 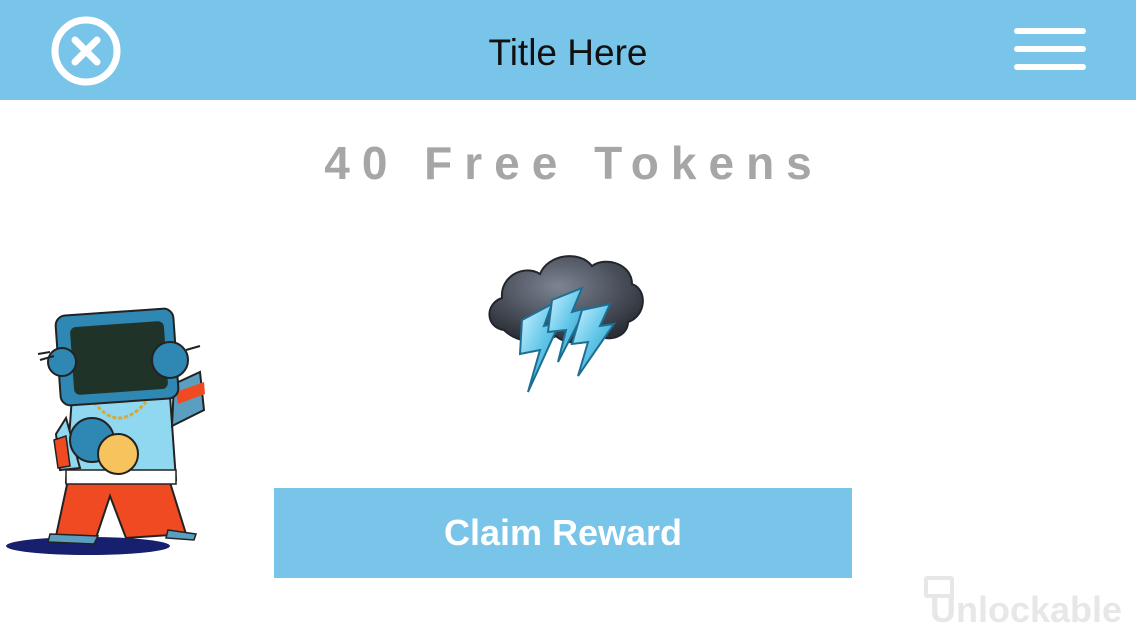 I want to click on reward-title: 40 Free Tokens, so click(x=574, y=163).